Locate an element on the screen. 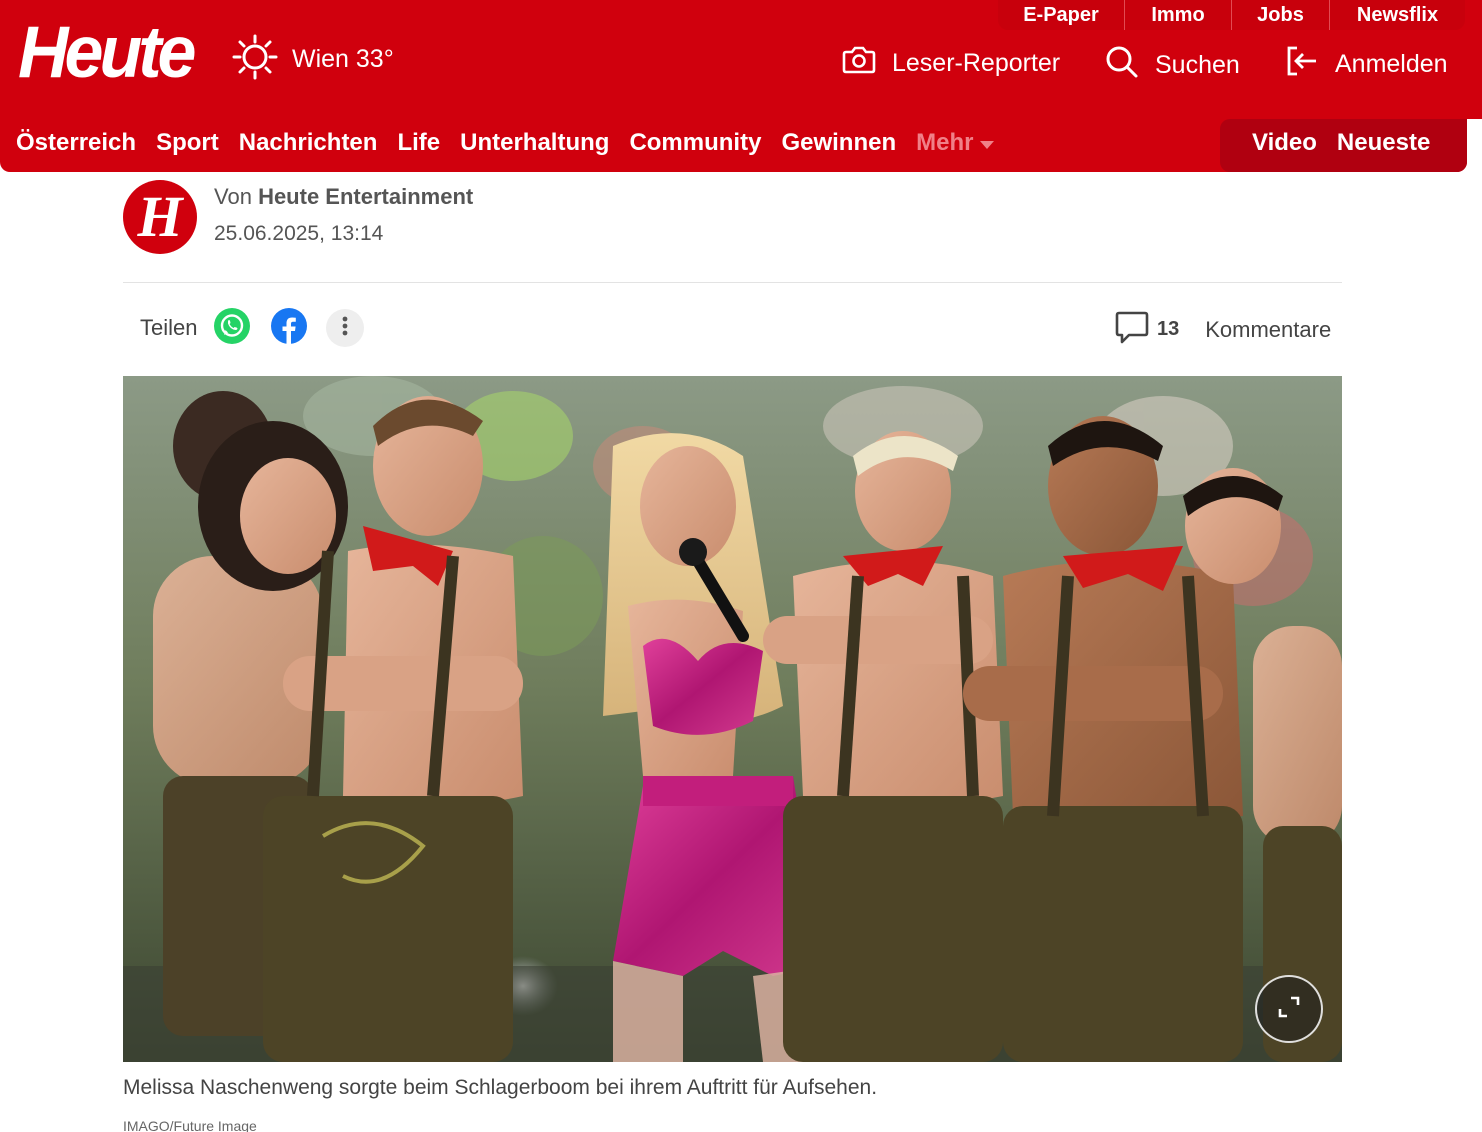  camera-icon is located at coordinates (859, 63).